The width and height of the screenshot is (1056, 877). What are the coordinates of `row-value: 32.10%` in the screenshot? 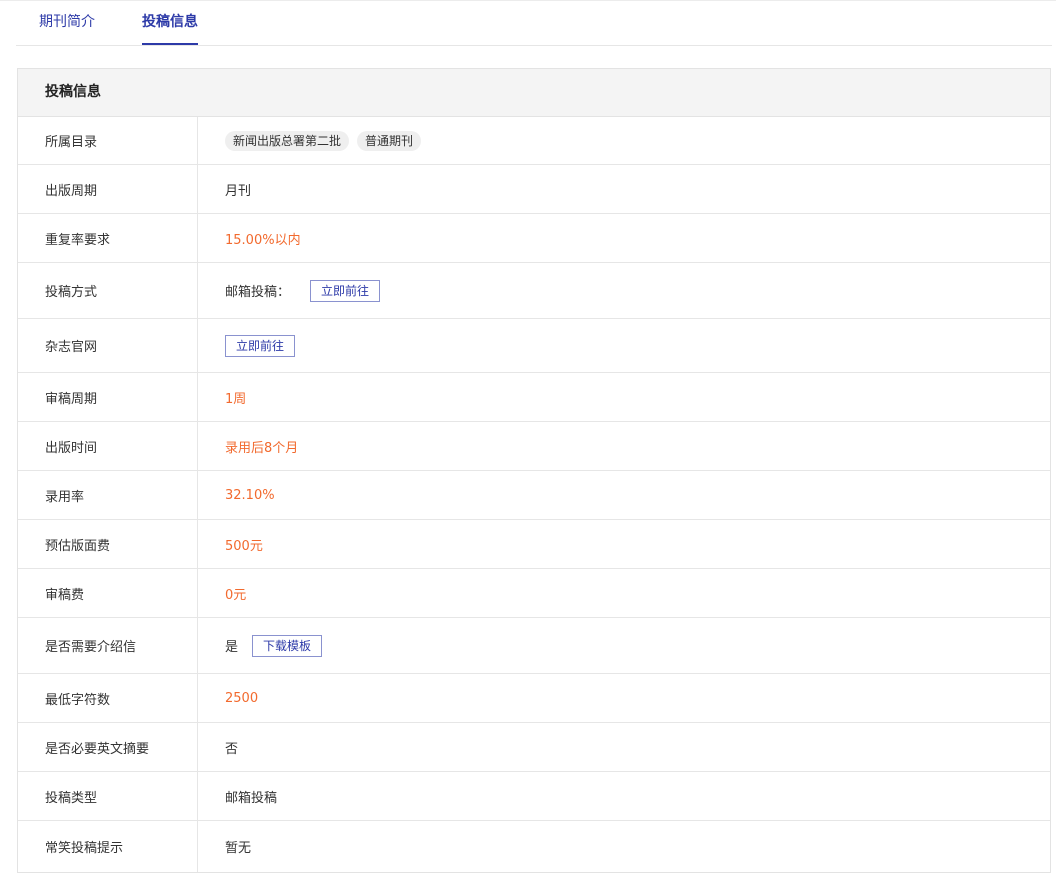 It's located at (250, 495).